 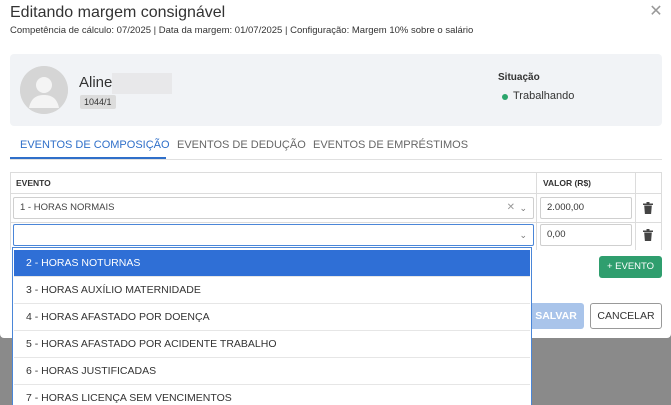 I want to click on dropdown-option: 7 - HORAS LICENÇA SEM VENCIMENTOS, so click(x=272, y=395).